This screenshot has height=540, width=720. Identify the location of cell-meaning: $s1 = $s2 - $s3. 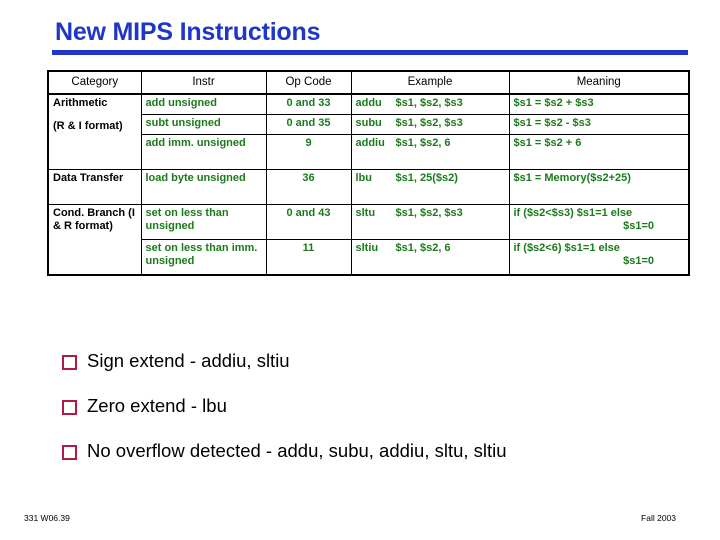
(599, 124).